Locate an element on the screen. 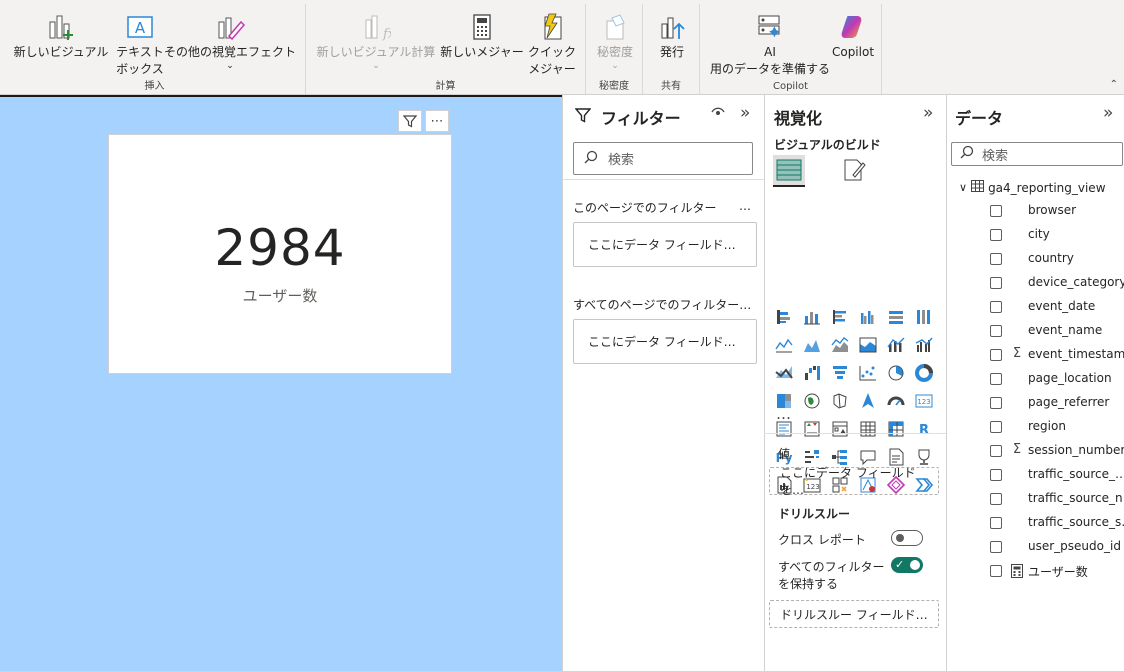  field-name: page_location is located at coordinates (1070, 378).